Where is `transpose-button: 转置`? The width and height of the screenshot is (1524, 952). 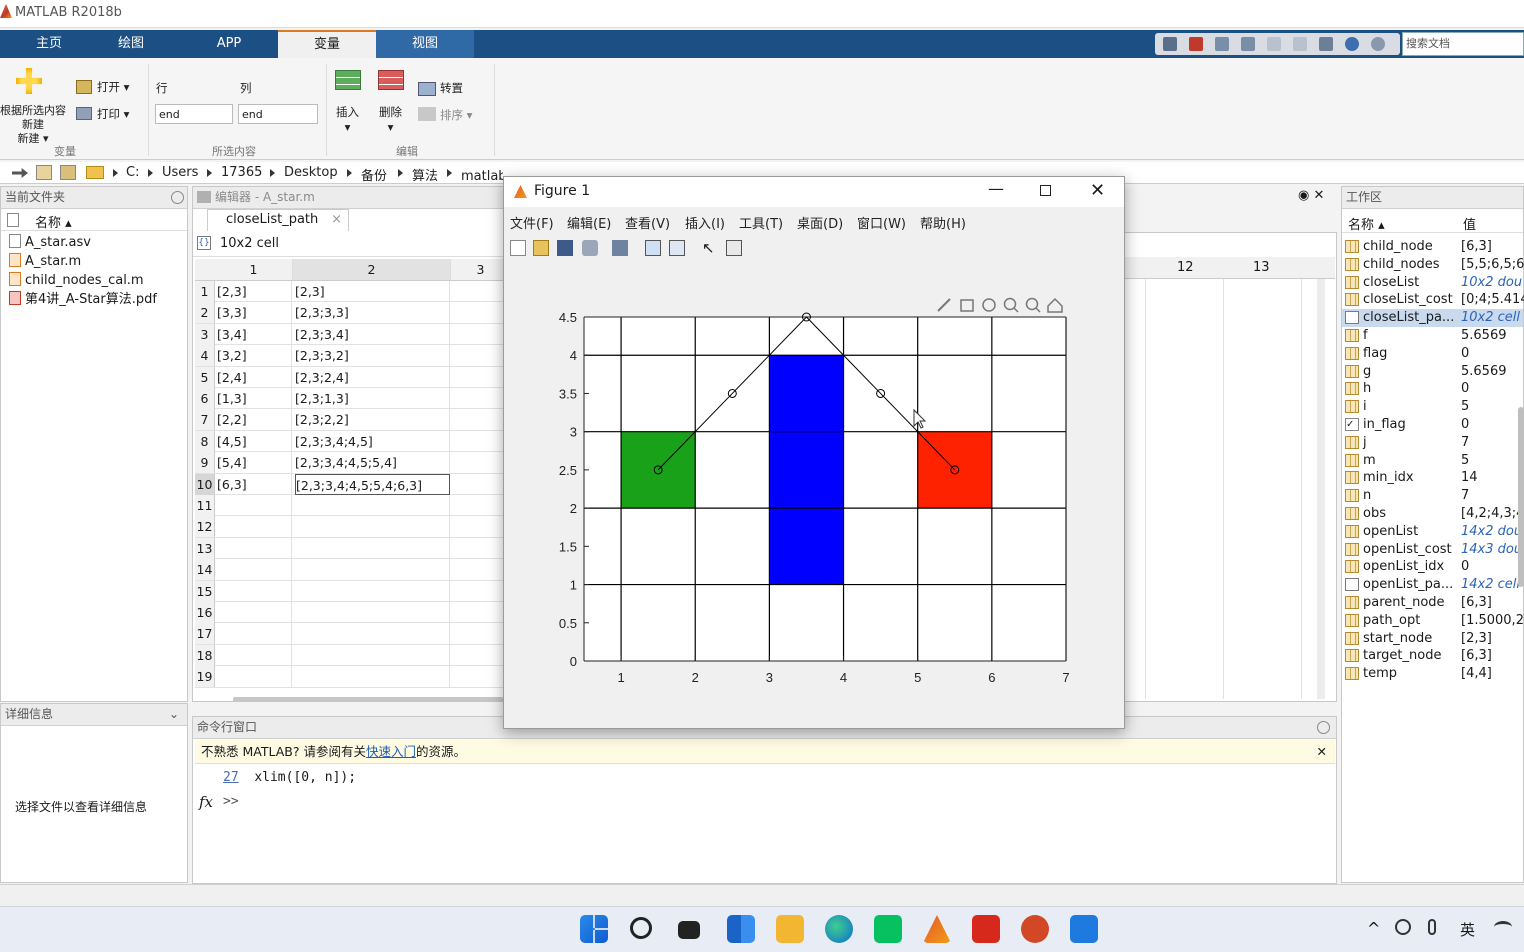 transpose-button: 转置 is located at coordinates (451, 88).